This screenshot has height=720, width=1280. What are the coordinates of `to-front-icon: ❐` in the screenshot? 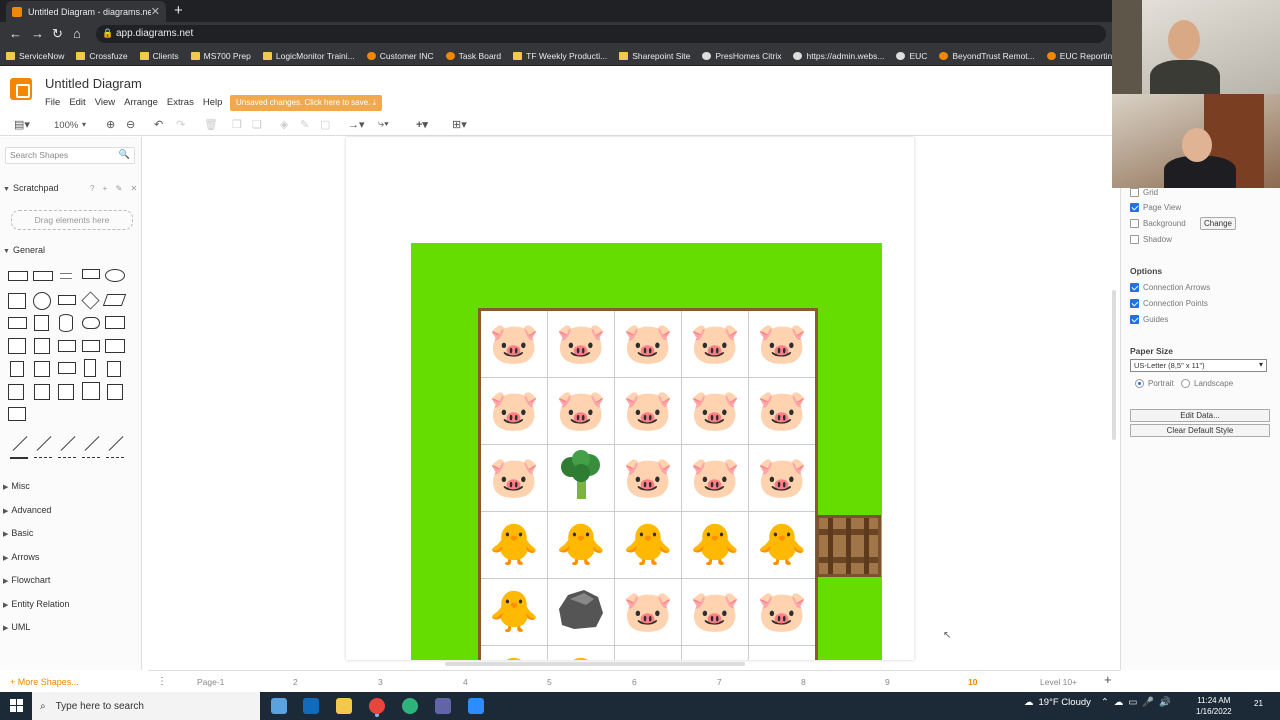 It's located at (237, 124).